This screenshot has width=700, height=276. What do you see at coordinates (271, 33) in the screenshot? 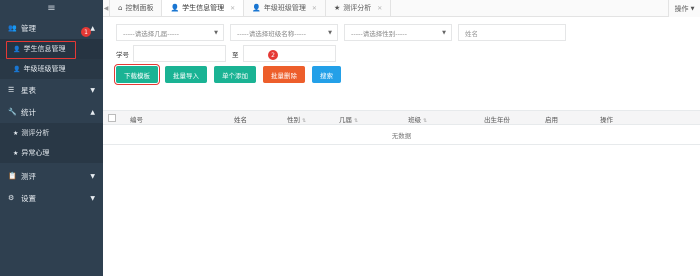
I see `class-select-value: -----请选择班级名称-----` at bounding box center [271, 33].